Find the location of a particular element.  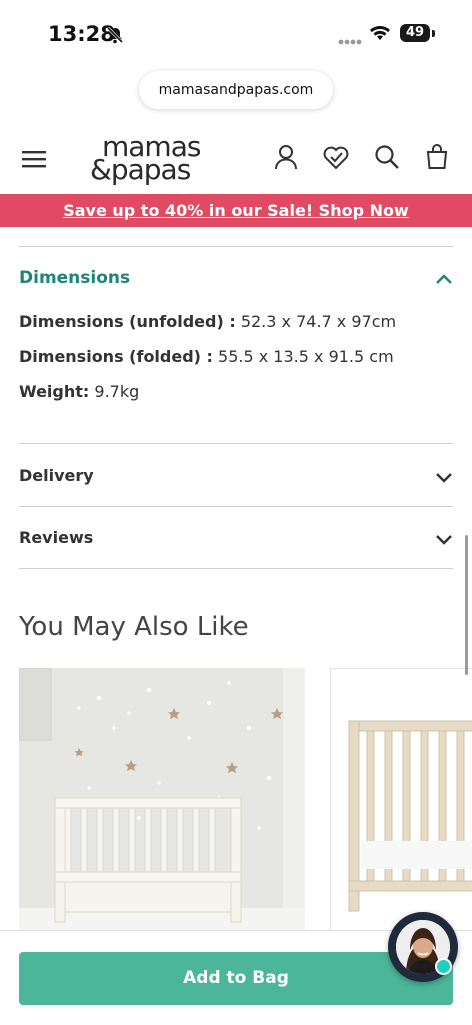

recommendations-heading: You May Also Like is located at coordinates (134, 627).